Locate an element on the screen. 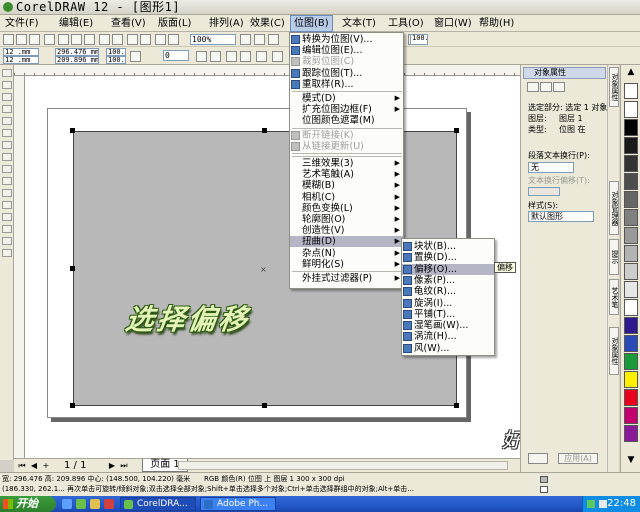 This screenshot has height=512, width=640. menu-edit: 编辑(E) is located at coordinates (76, 23).